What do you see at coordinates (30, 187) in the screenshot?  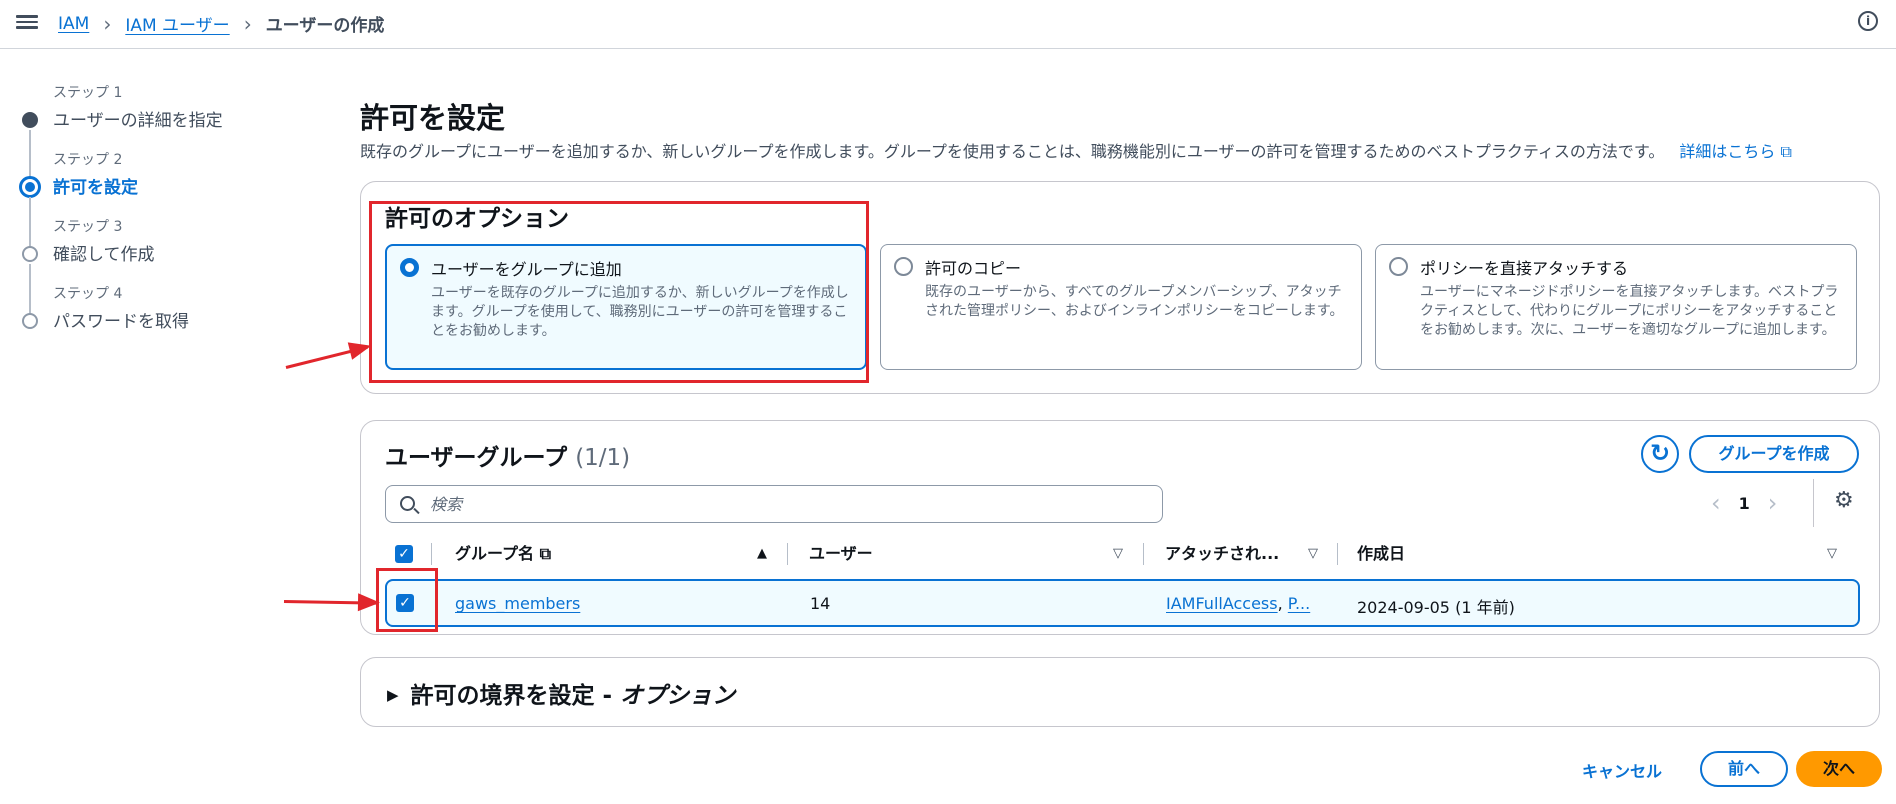 I see `step-current-icon` at bounding box center [30, 187].